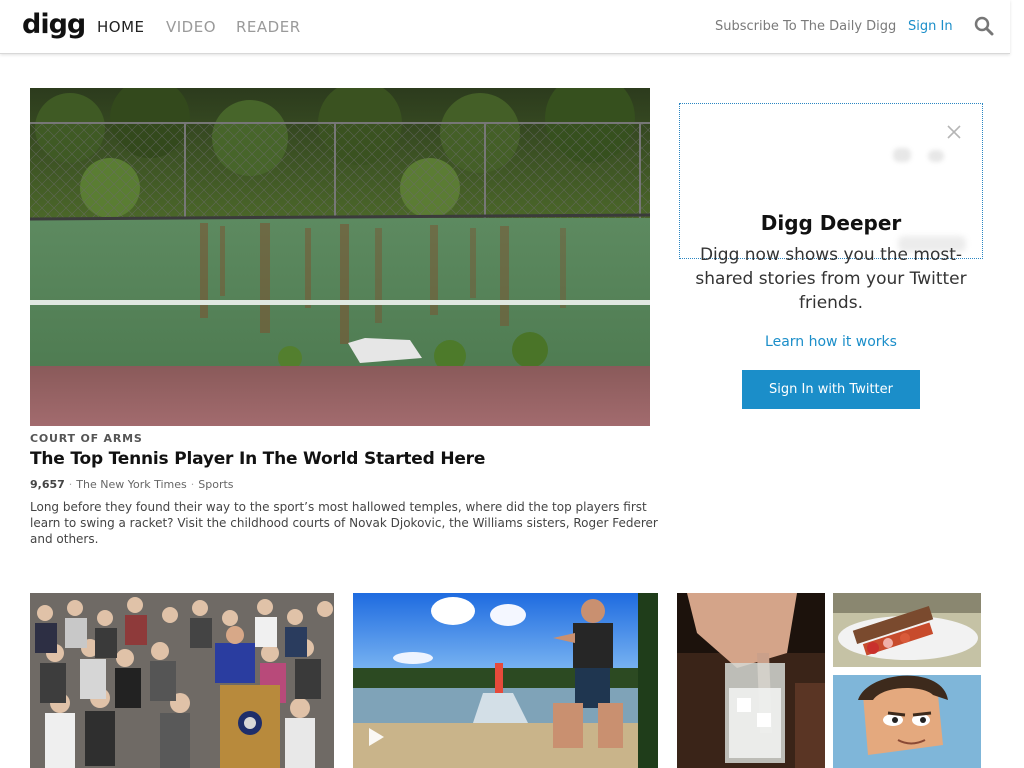 This screenshot has height=768, width=1024. I want to click on sign-in-twitter-button: Sign In with Twitter, so click(831, 389).